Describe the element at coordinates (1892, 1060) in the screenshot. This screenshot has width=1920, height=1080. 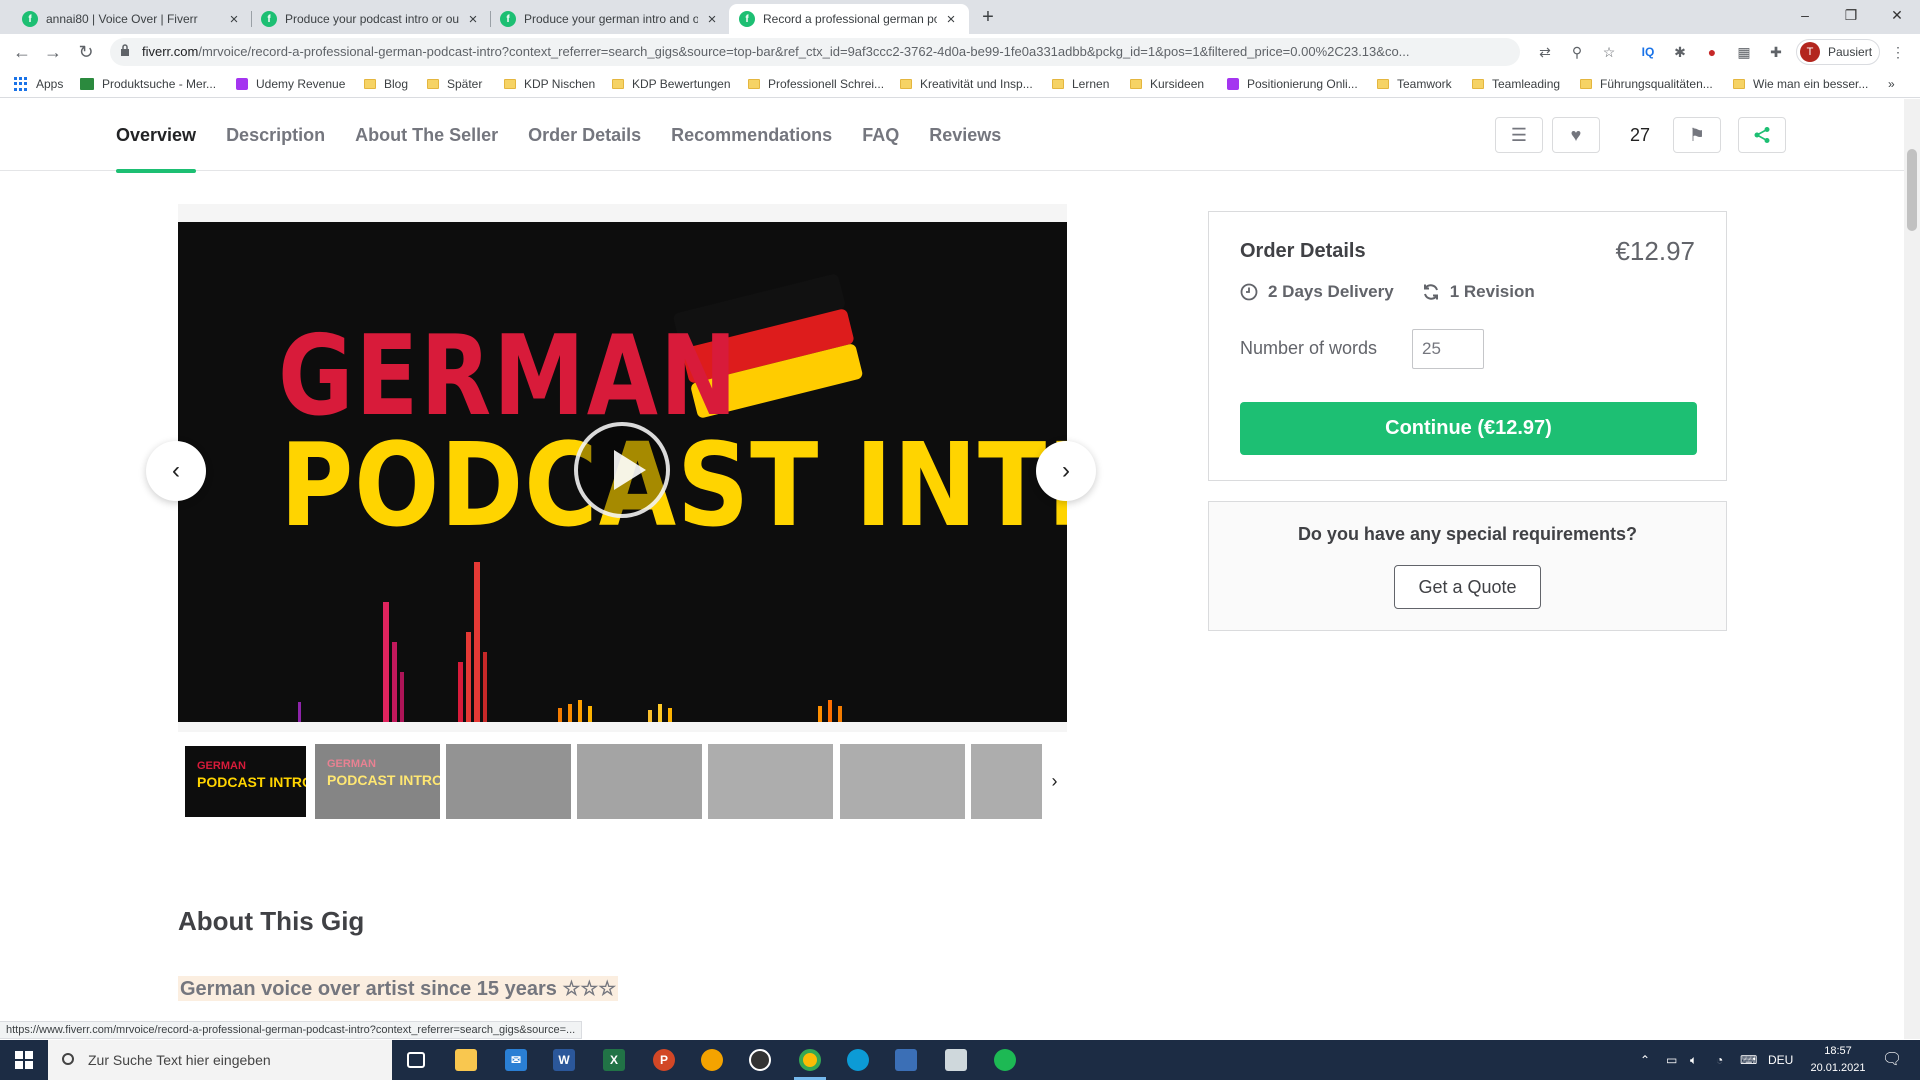
I see `notifications-icon: 🗨︎` at that location.